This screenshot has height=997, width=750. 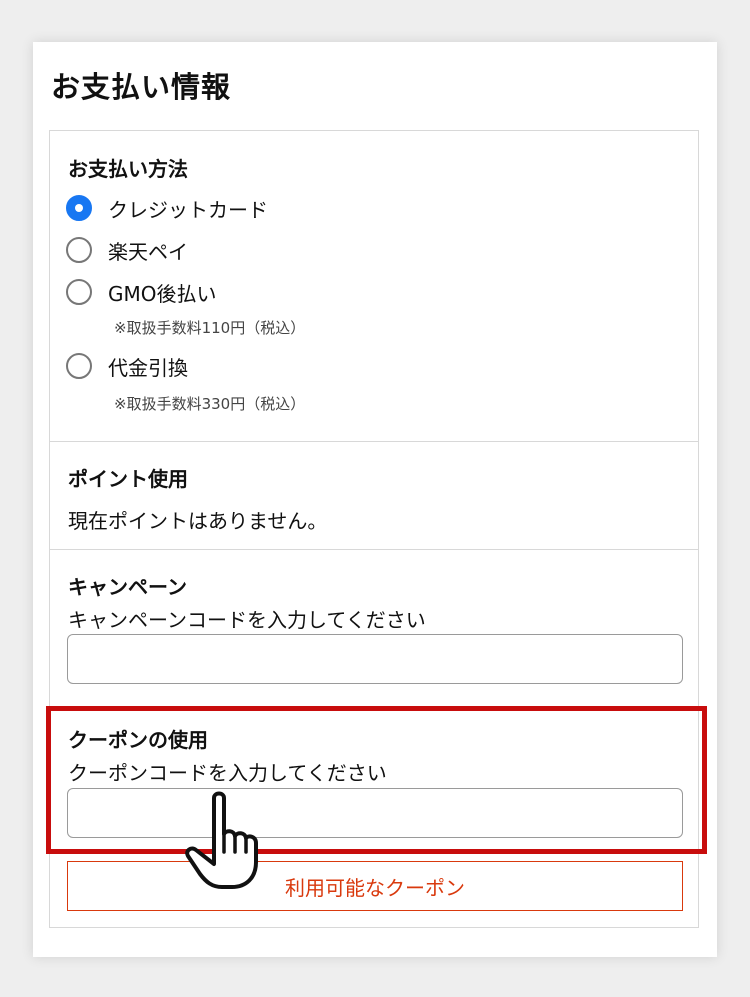 I want to click on campaign-section: キャンペーン キャンペーンコードを入力してください, so click(x=374, y=619).